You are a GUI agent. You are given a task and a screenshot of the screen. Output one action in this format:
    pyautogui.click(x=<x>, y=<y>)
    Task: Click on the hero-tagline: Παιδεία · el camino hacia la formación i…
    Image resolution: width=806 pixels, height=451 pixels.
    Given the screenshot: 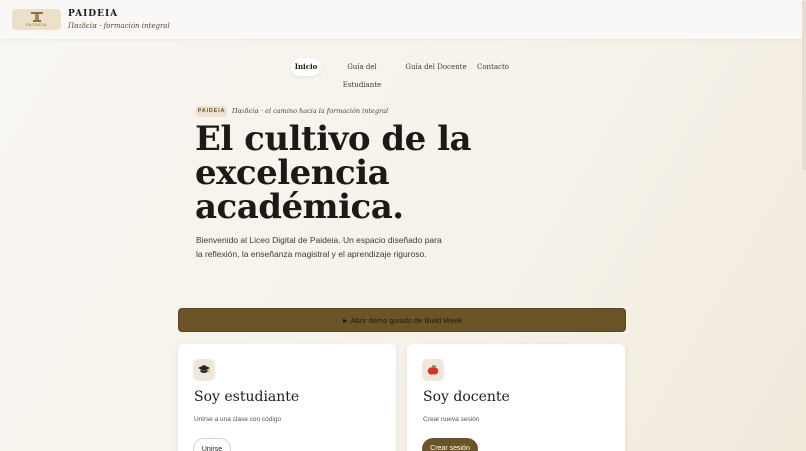 What is the action you would take?
    pyautogui.click(x=310, y=111)
    